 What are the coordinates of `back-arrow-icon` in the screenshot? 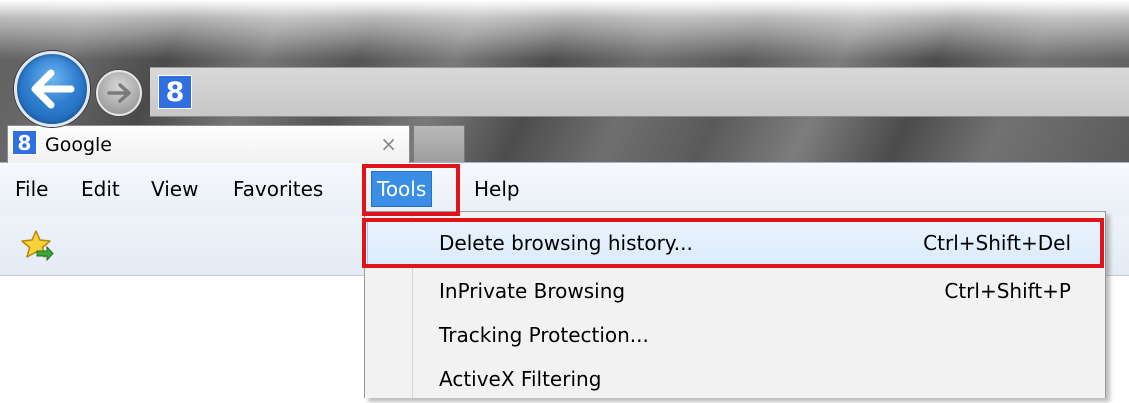 It's located at (53, 89).